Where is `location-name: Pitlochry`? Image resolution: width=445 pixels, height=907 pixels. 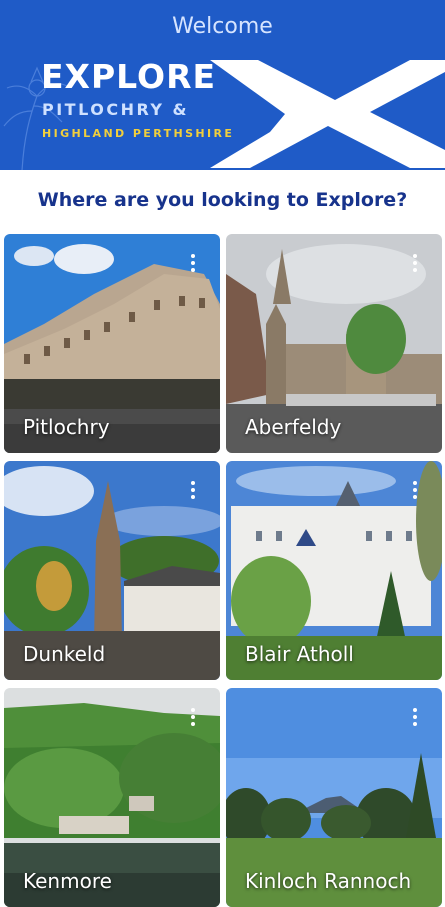 location-name: Pitlochry is located at coordinates (66, 427).